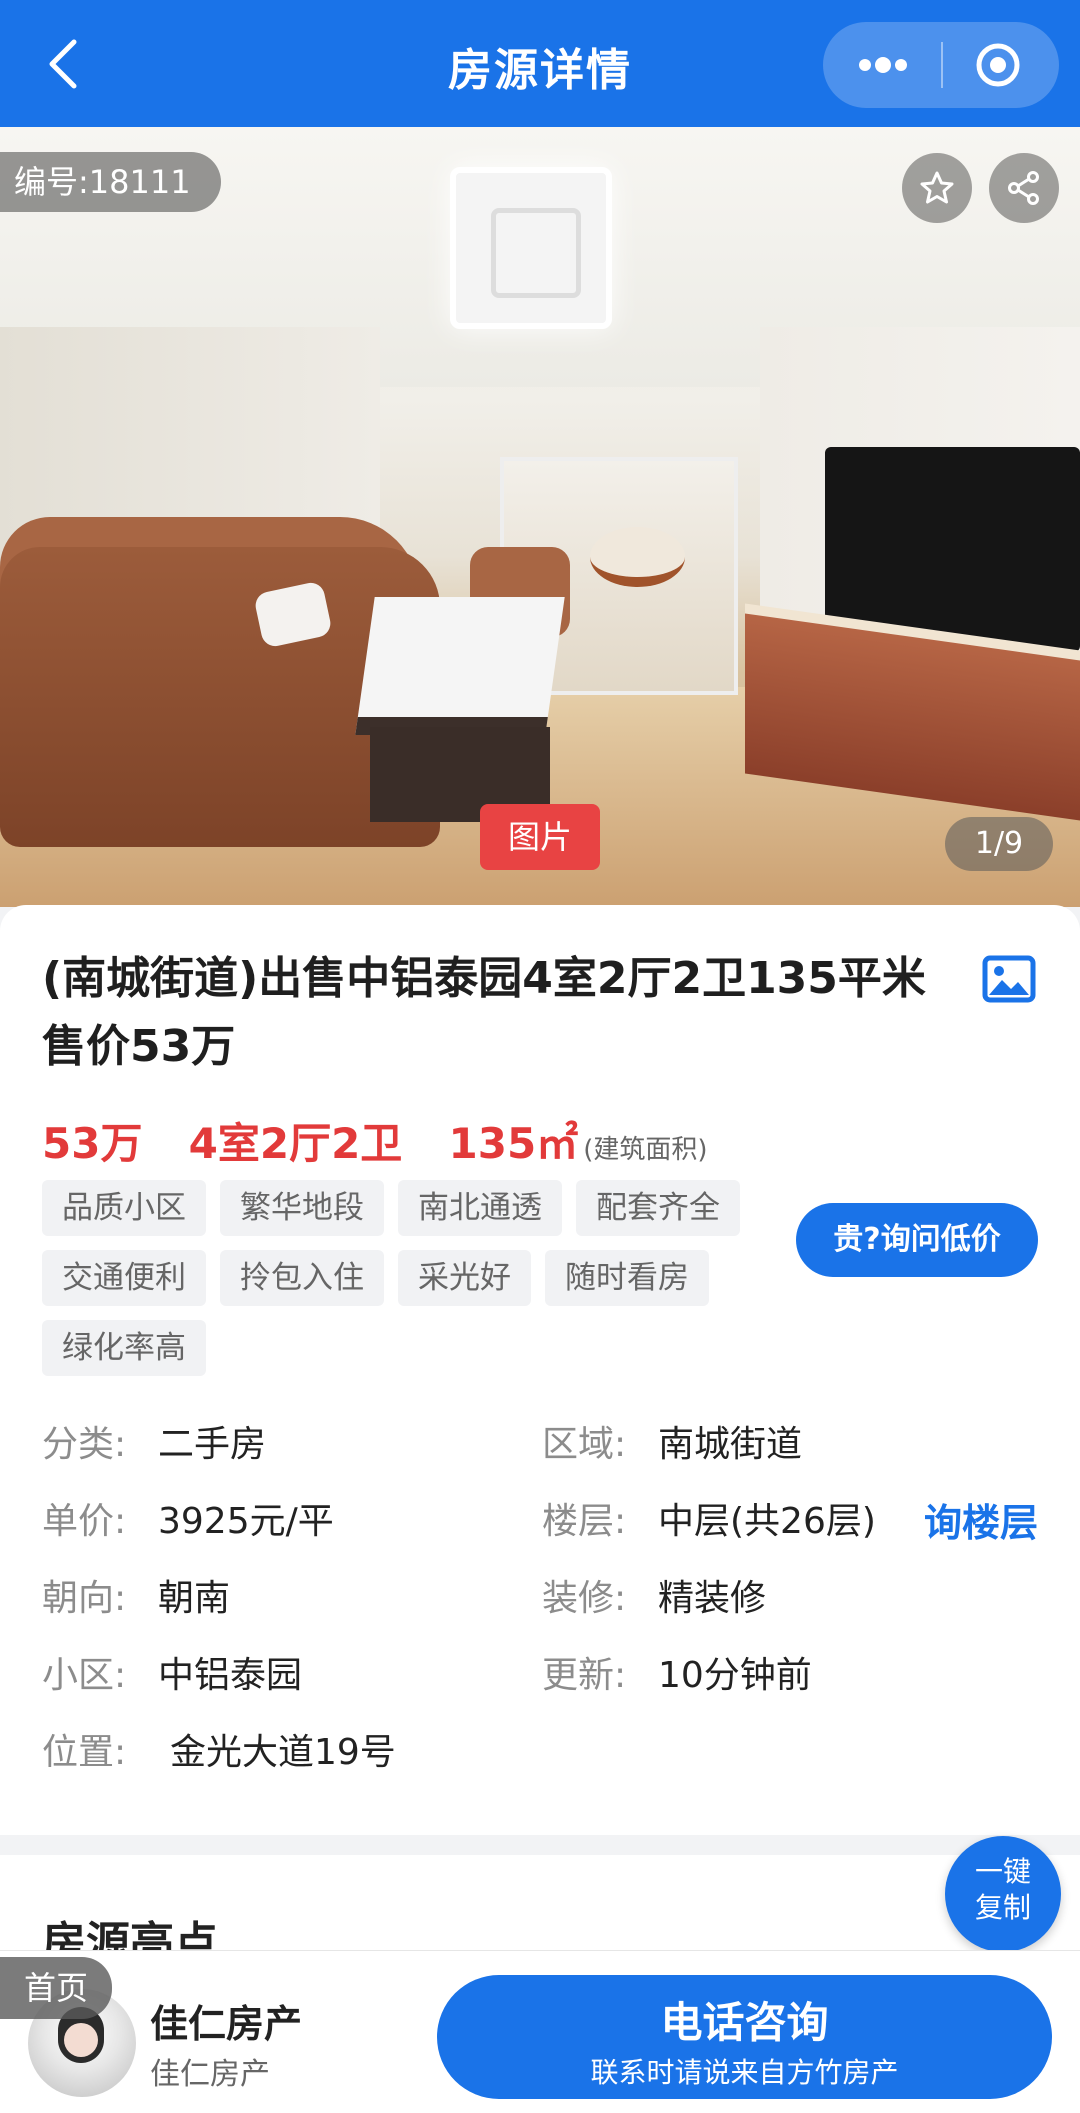 Image resolution: width=1080 pixels, height=2113 pixels. What do you see at coordinates (124, 1208) in the screenshot?
I see `feature-tag: 品质小区` at bounding box center [124, 1208].